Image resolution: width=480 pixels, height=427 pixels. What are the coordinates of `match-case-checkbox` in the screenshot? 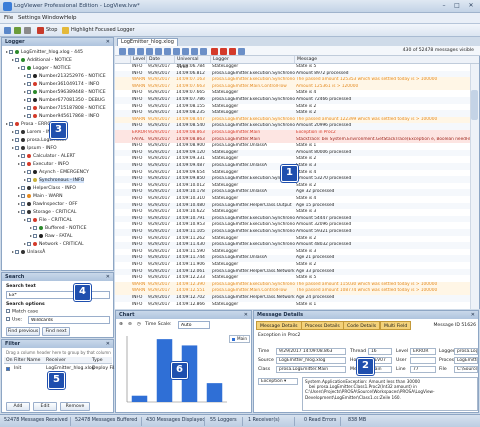 It's located at (8, 311).